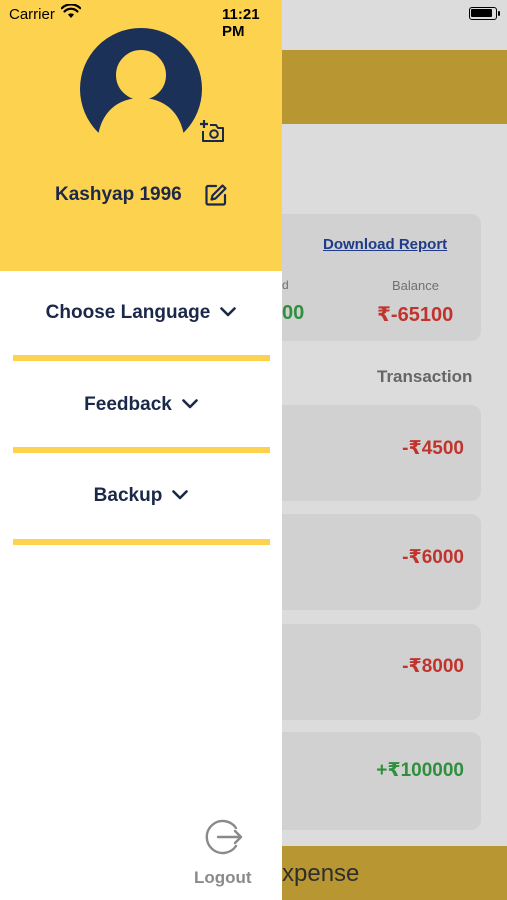 The width and height of the screenshot is (507, 900). Describe the element at coordinates (433, 666) in the screenshot. I see `transaction-amount: -₹8000` at that location.